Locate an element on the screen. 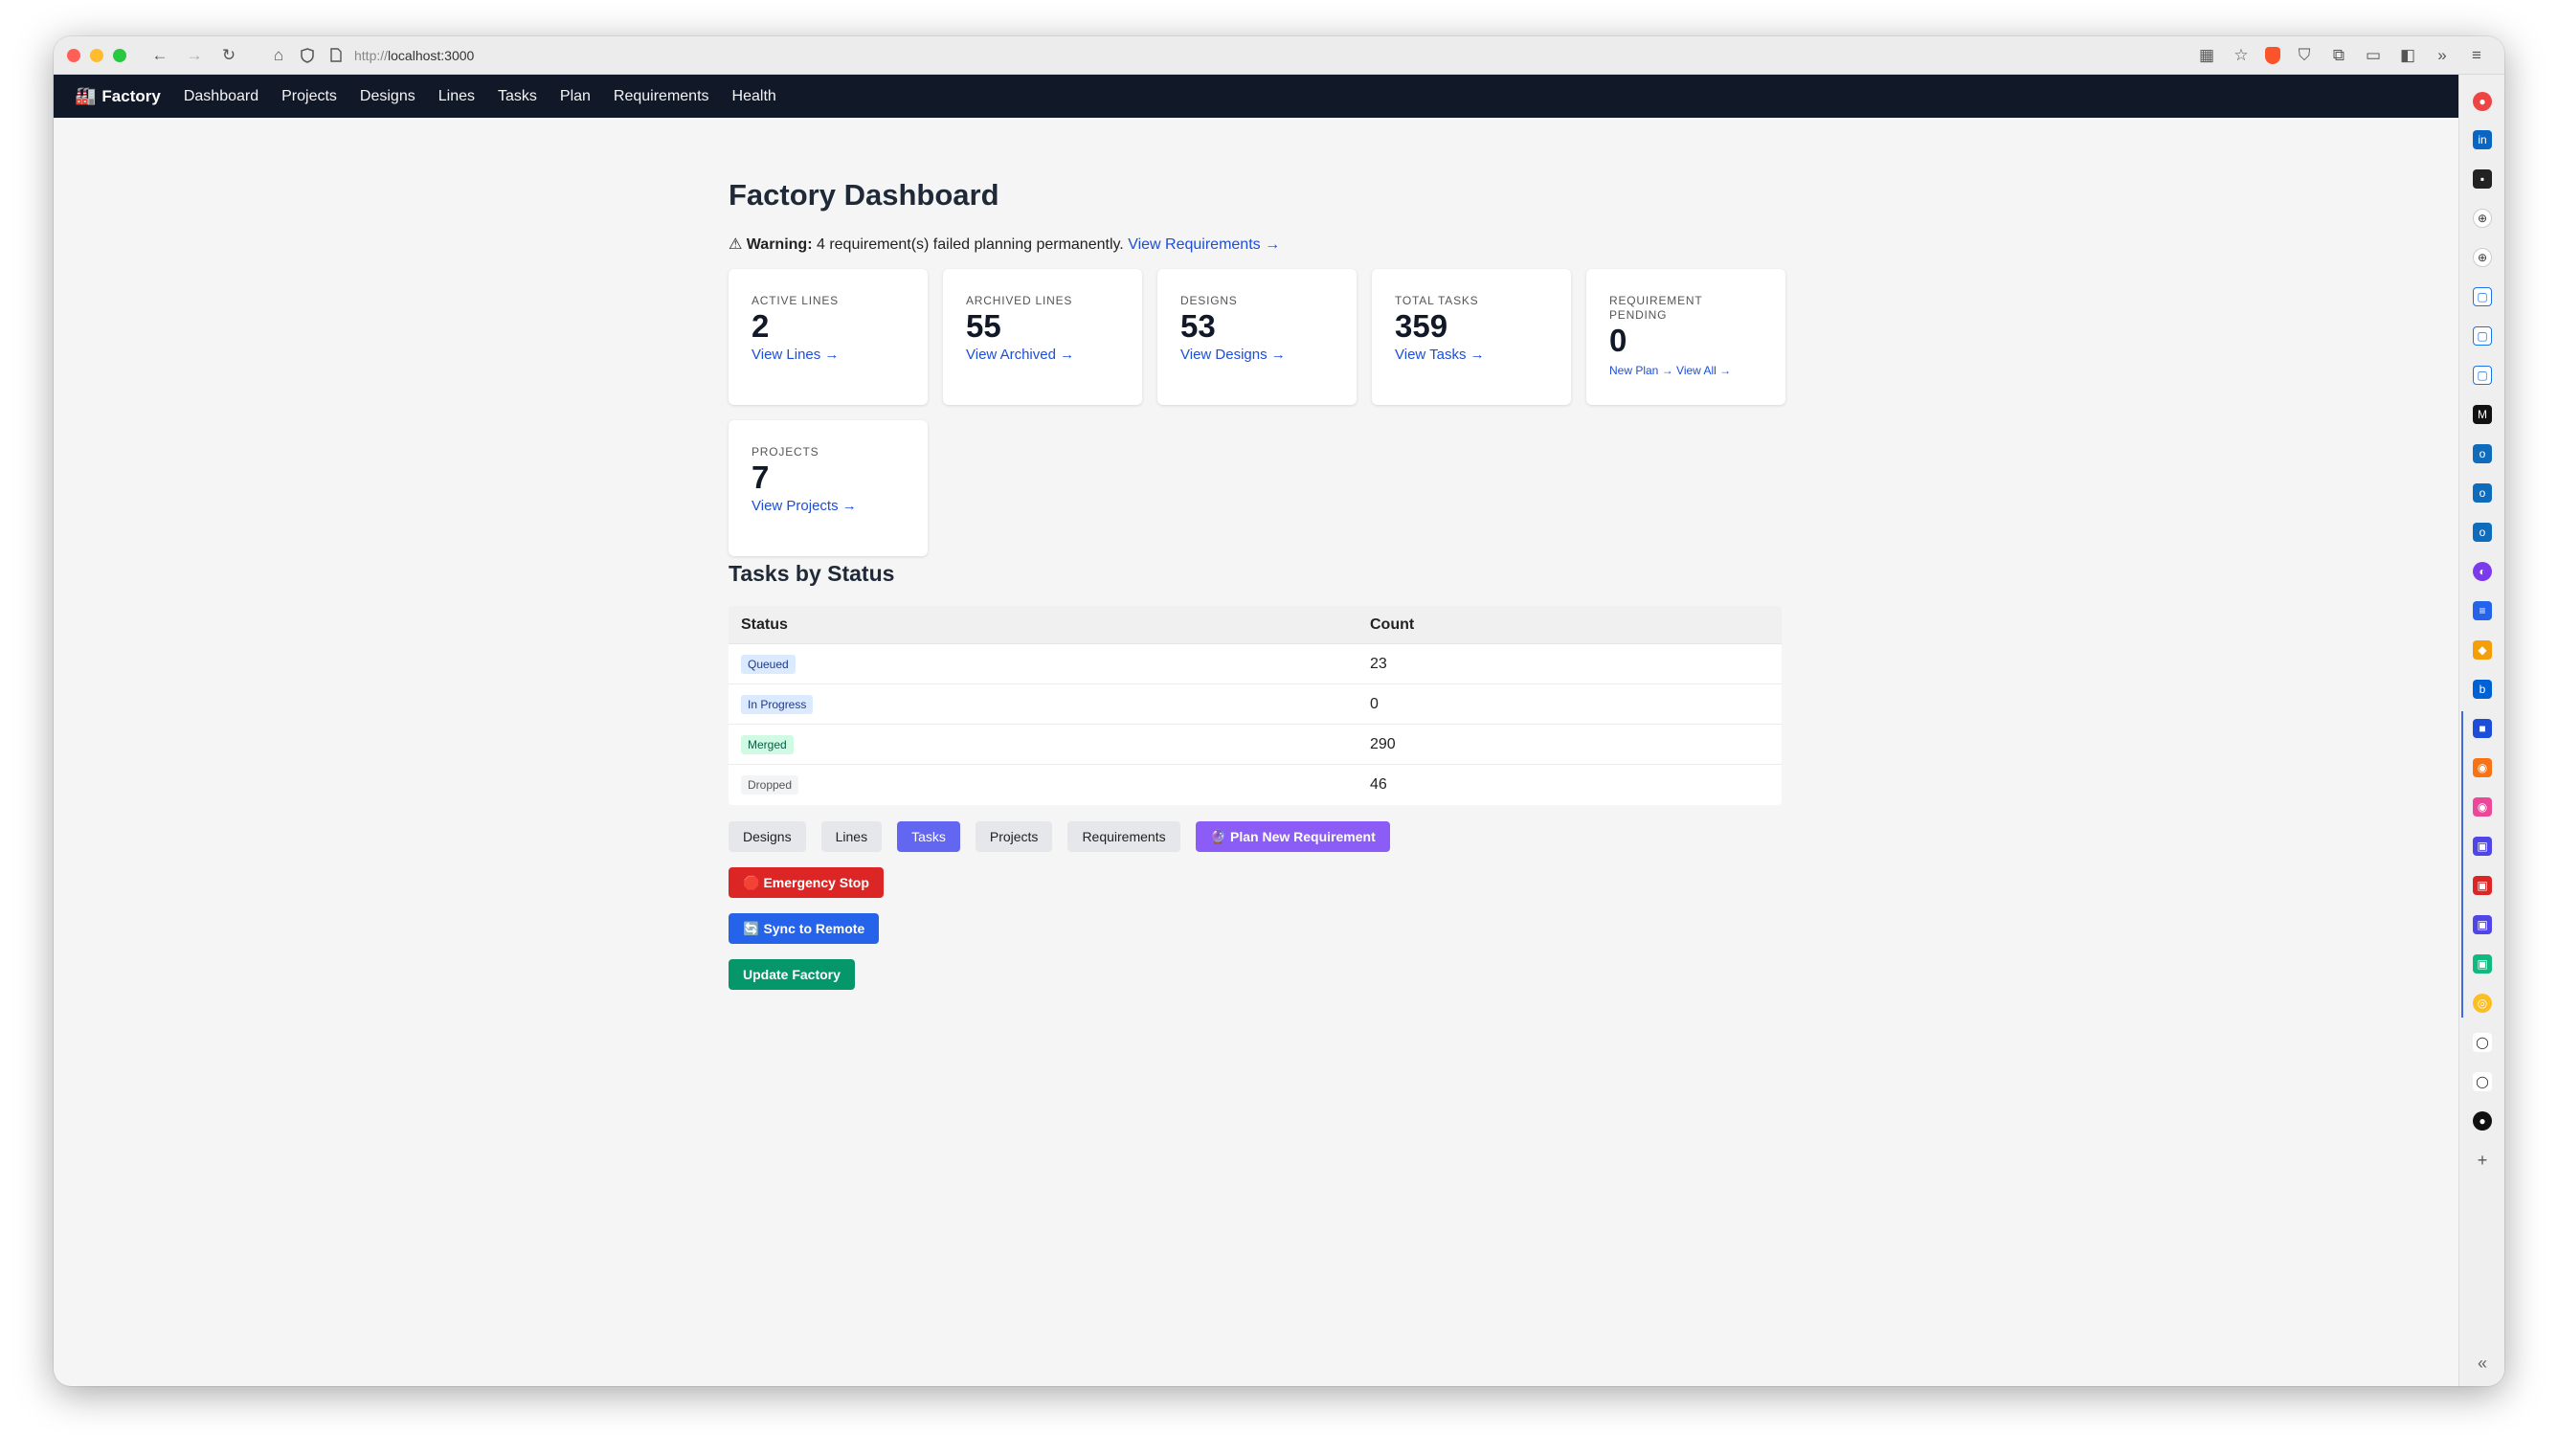 The height and width of the screenshot is (1456, 2558). card-designs: DESIGNS 53 View Designs → is located at coordinates (1257, 337).